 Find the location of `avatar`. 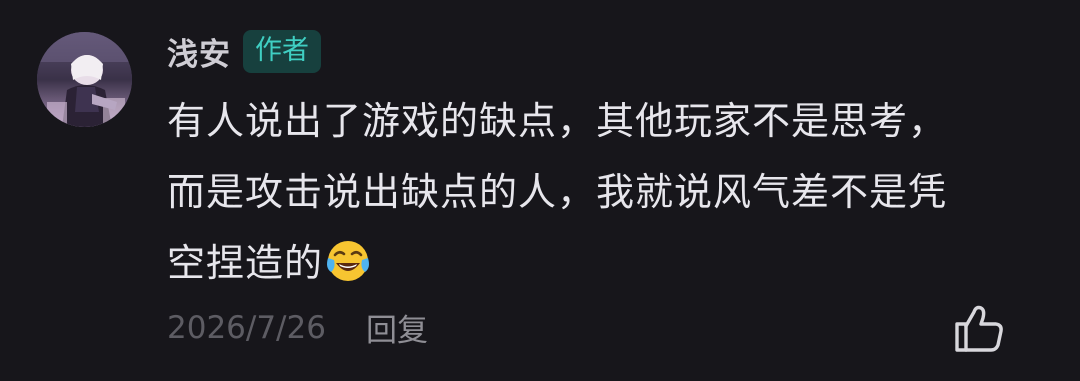

avatar is located at coordinates (84, 79).